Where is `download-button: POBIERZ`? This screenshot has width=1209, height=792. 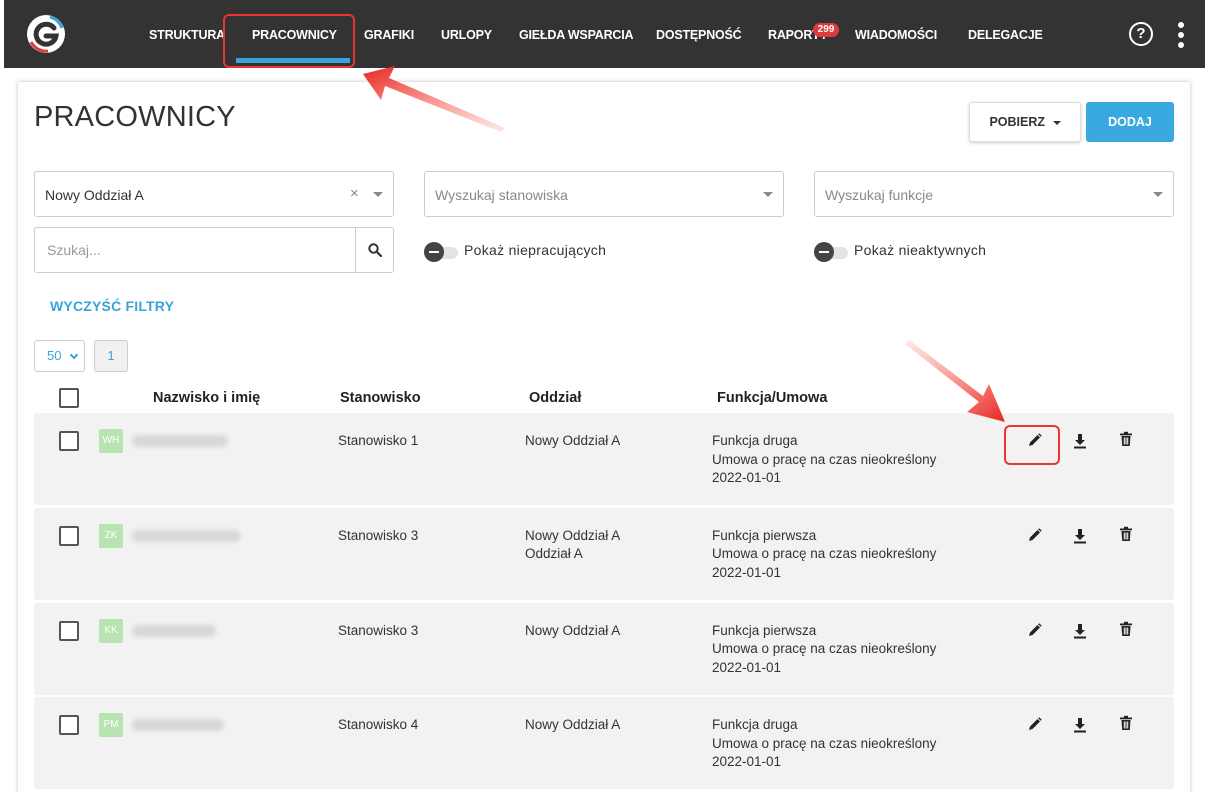
download-button: POBIERZ is located at coordinates (1025, 122).